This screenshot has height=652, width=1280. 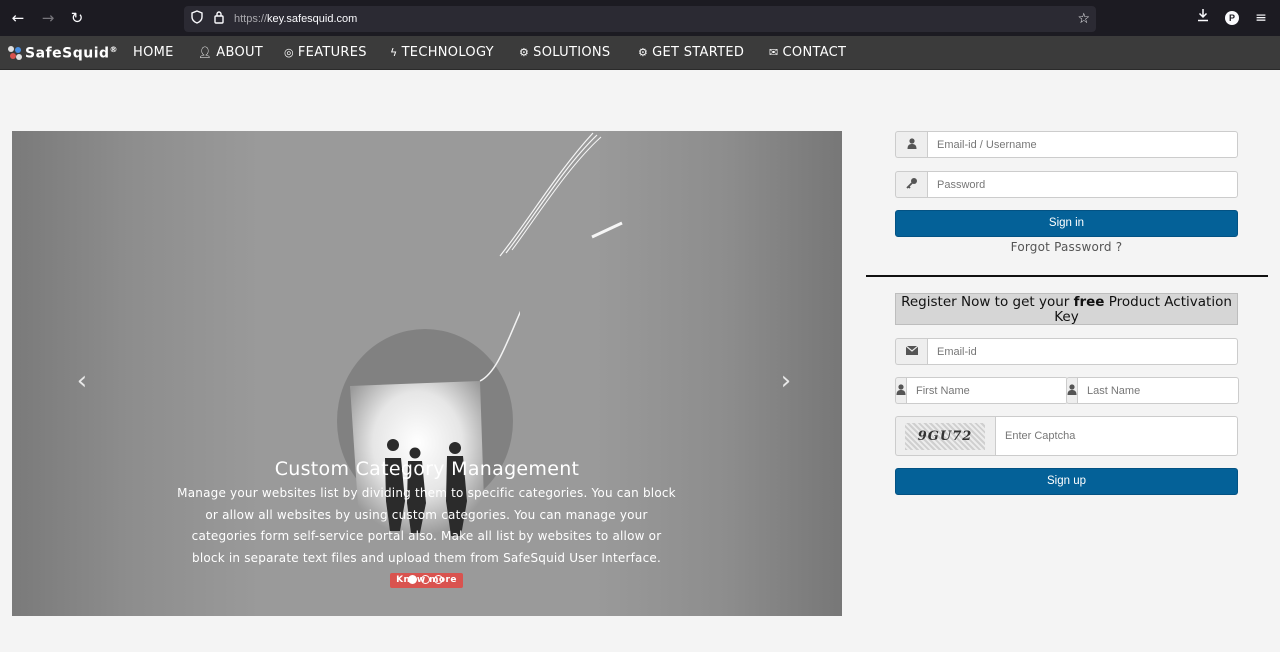 I want to click on address-bar: https://key.safesquid.com ☆, so click(x=640, y=19).